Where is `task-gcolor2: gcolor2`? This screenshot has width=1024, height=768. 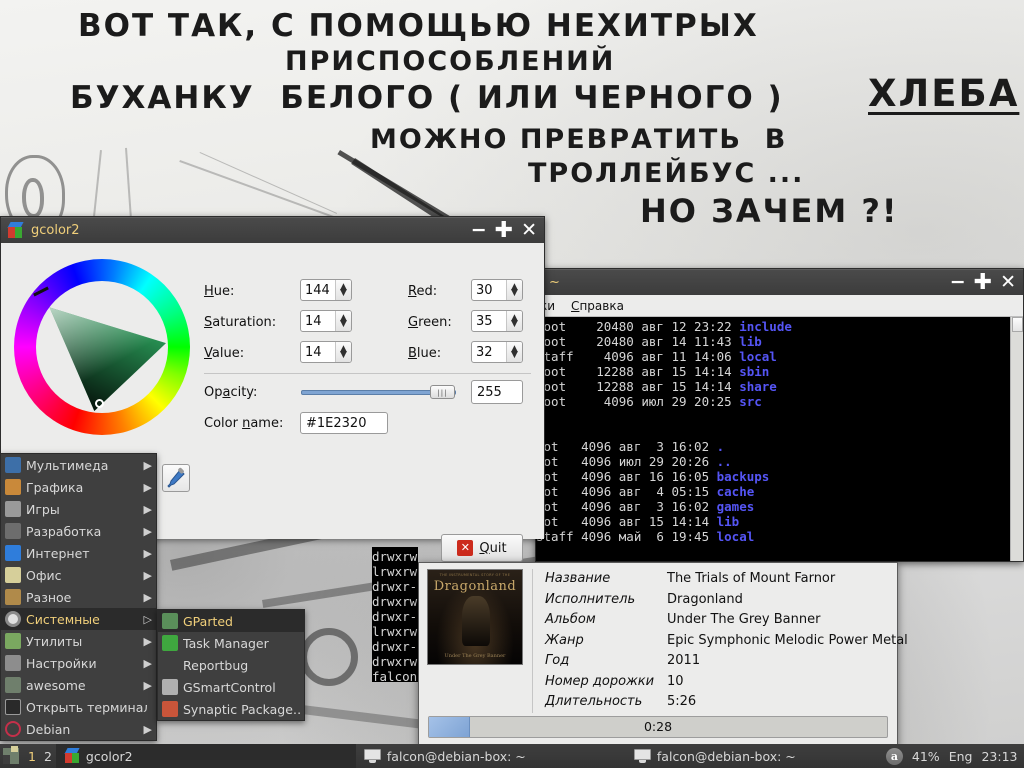 task-gcolor2: gcolor2 is located at coordinates (205, 756).